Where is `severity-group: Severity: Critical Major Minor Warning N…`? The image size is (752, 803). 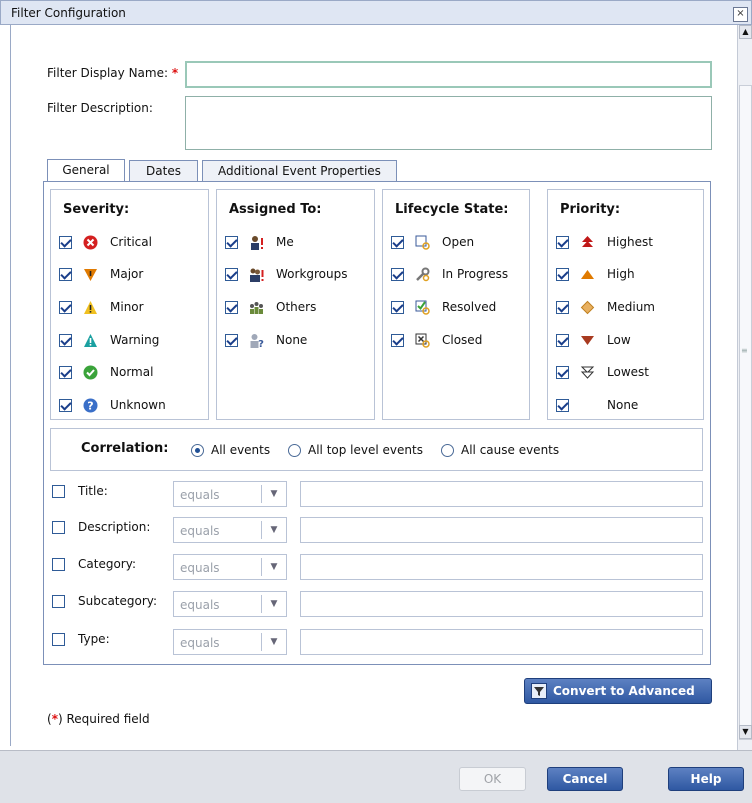
severity-group: Severity: Critical Major Minor Warning N… is located at coordinates (129, 304).